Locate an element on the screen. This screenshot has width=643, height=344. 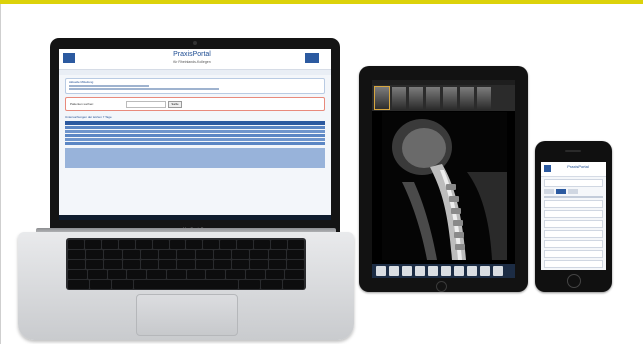
tablet-home-button is located at coordinates (441, 286).